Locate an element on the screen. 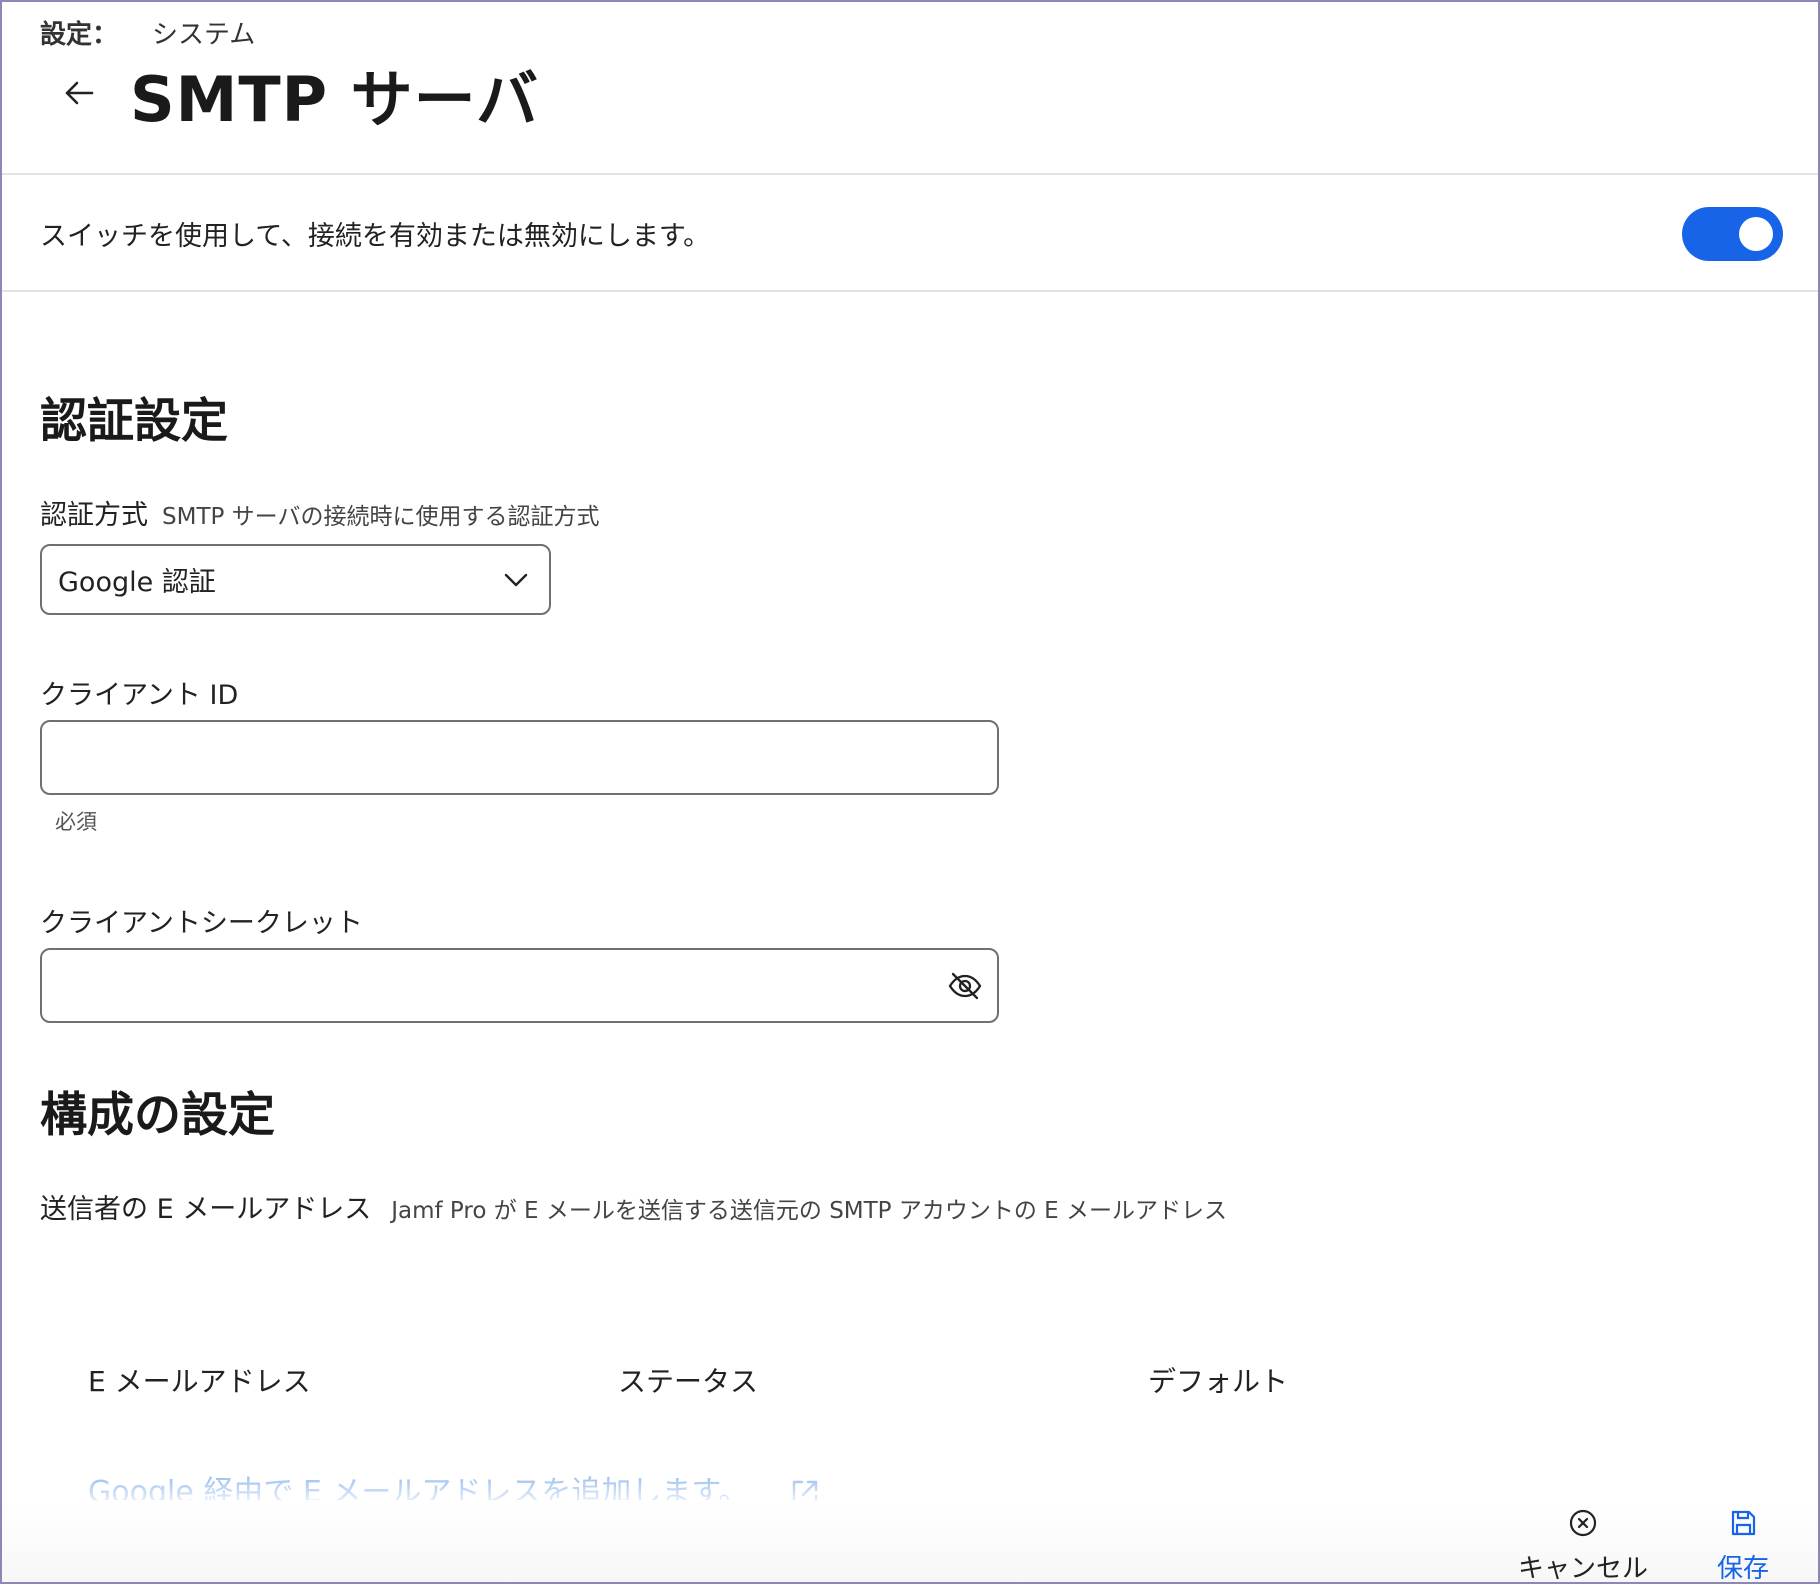 The width and height of the screenshot is (1820, 1584). eye-off-icon is located at coordinates (965, 986).